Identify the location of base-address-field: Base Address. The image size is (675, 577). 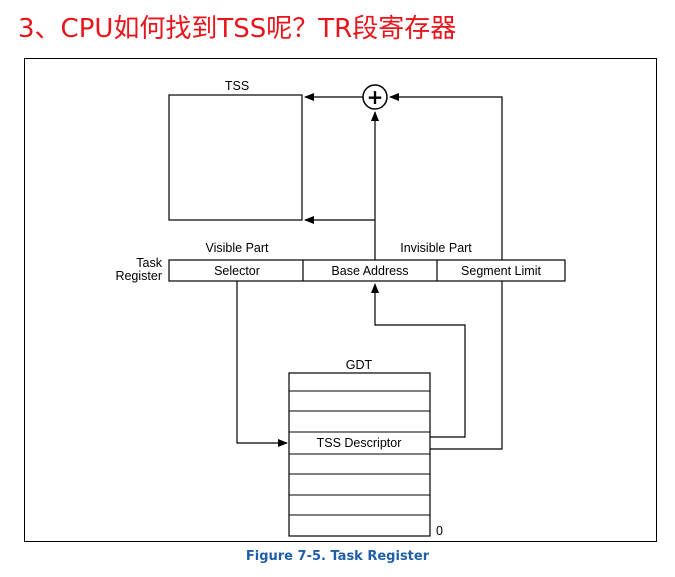
(369, 271).